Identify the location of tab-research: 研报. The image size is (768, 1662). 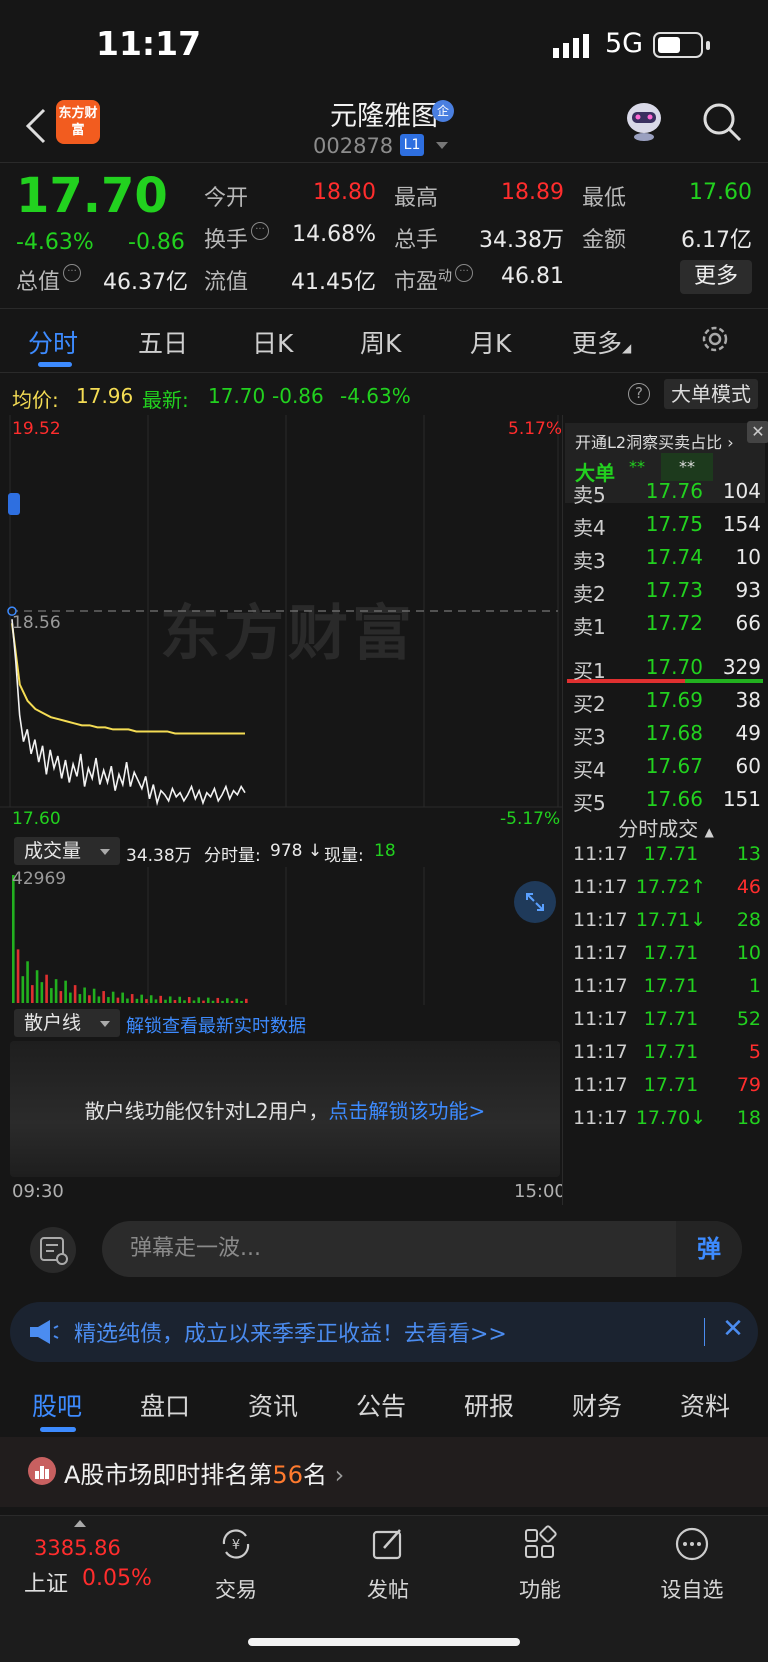
(489, 1405).